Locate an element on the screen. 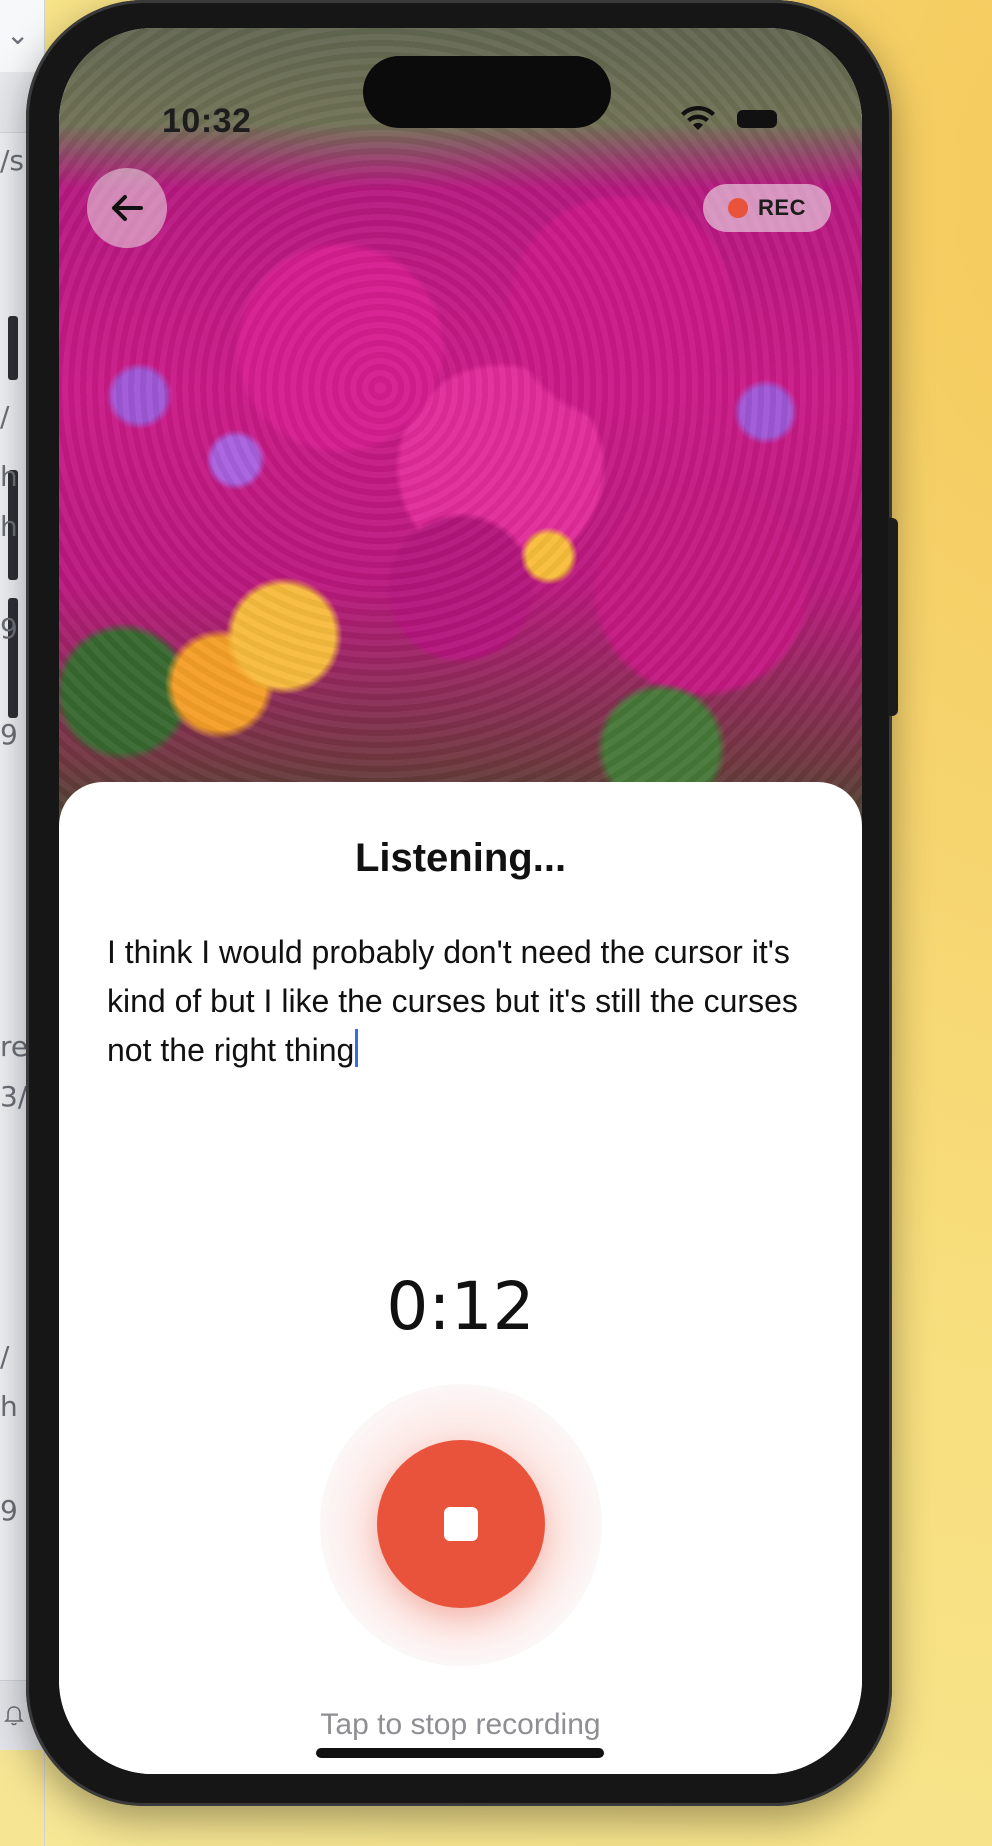 The height and width of the screenshot is (1846, 992). stop-icon is located at coordinates (461, 1524).